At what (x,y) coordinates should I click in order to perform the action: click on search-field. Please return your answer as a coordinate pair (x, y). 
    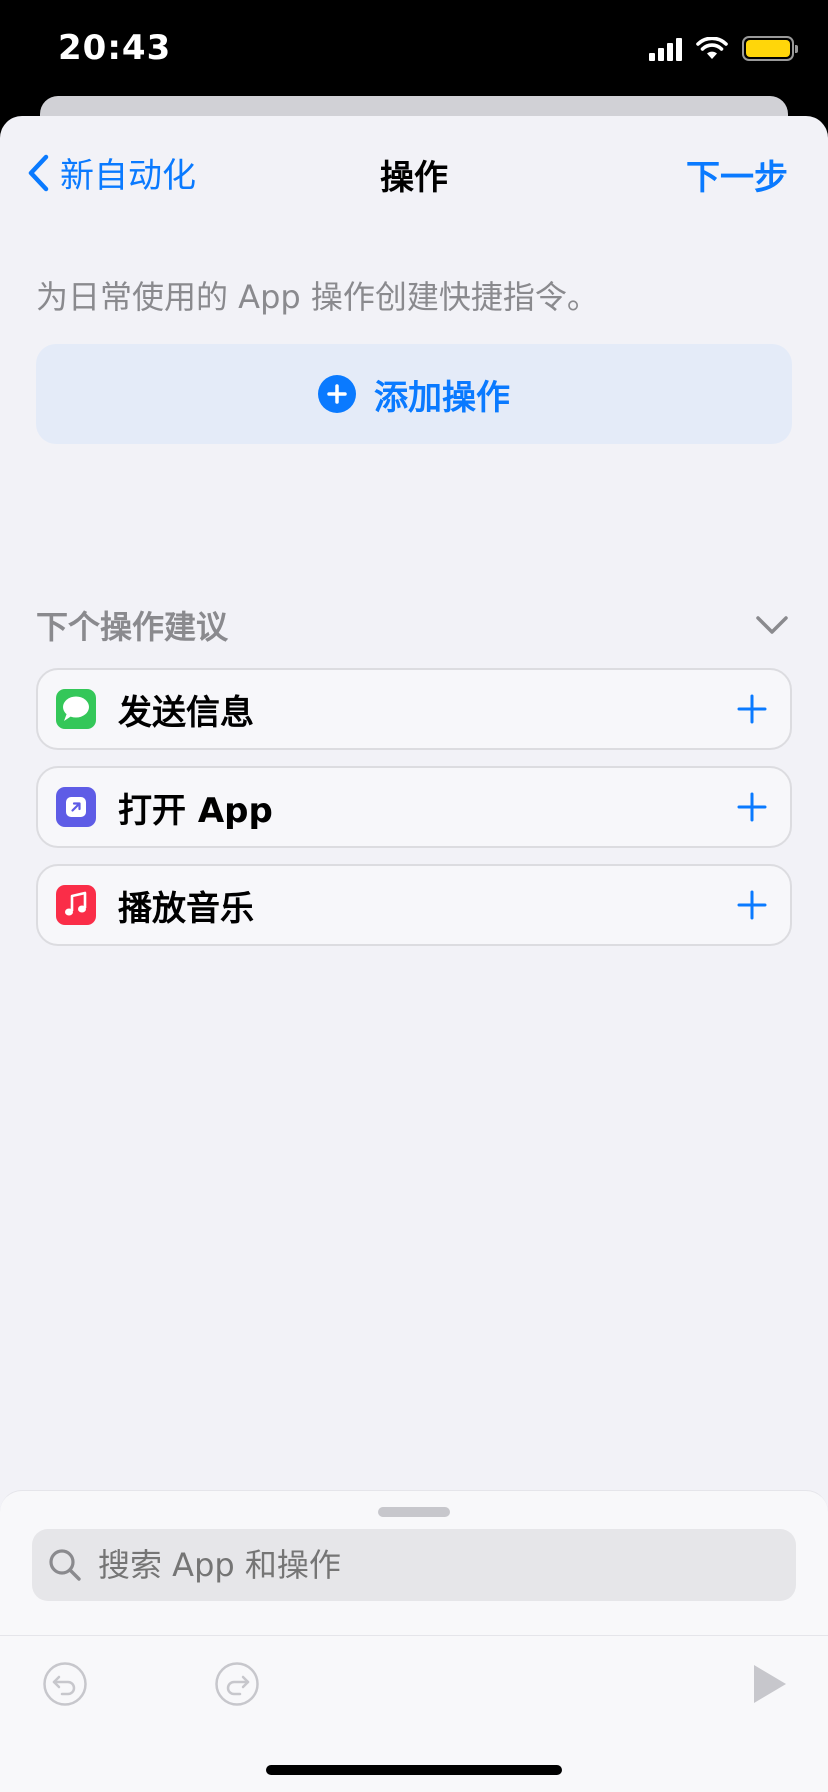
    Looking at the image, I should click on (414, 1565).